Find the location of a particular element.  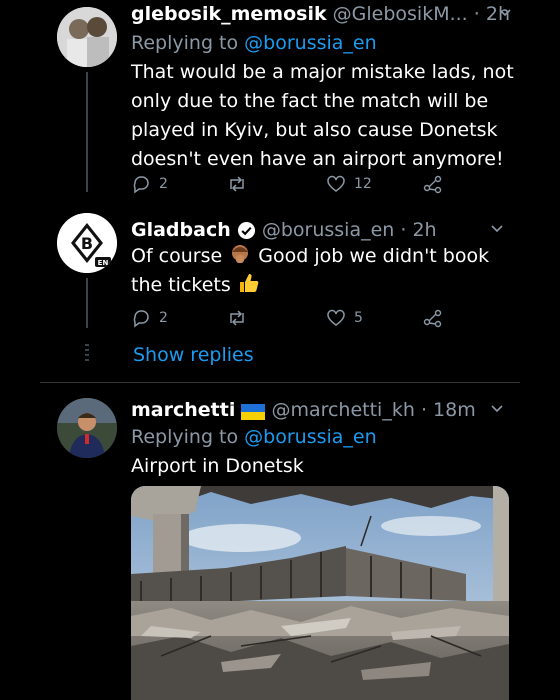

tweet-header: marchetti @marchetti_kh · 18m is located at coordinates (303, 410).